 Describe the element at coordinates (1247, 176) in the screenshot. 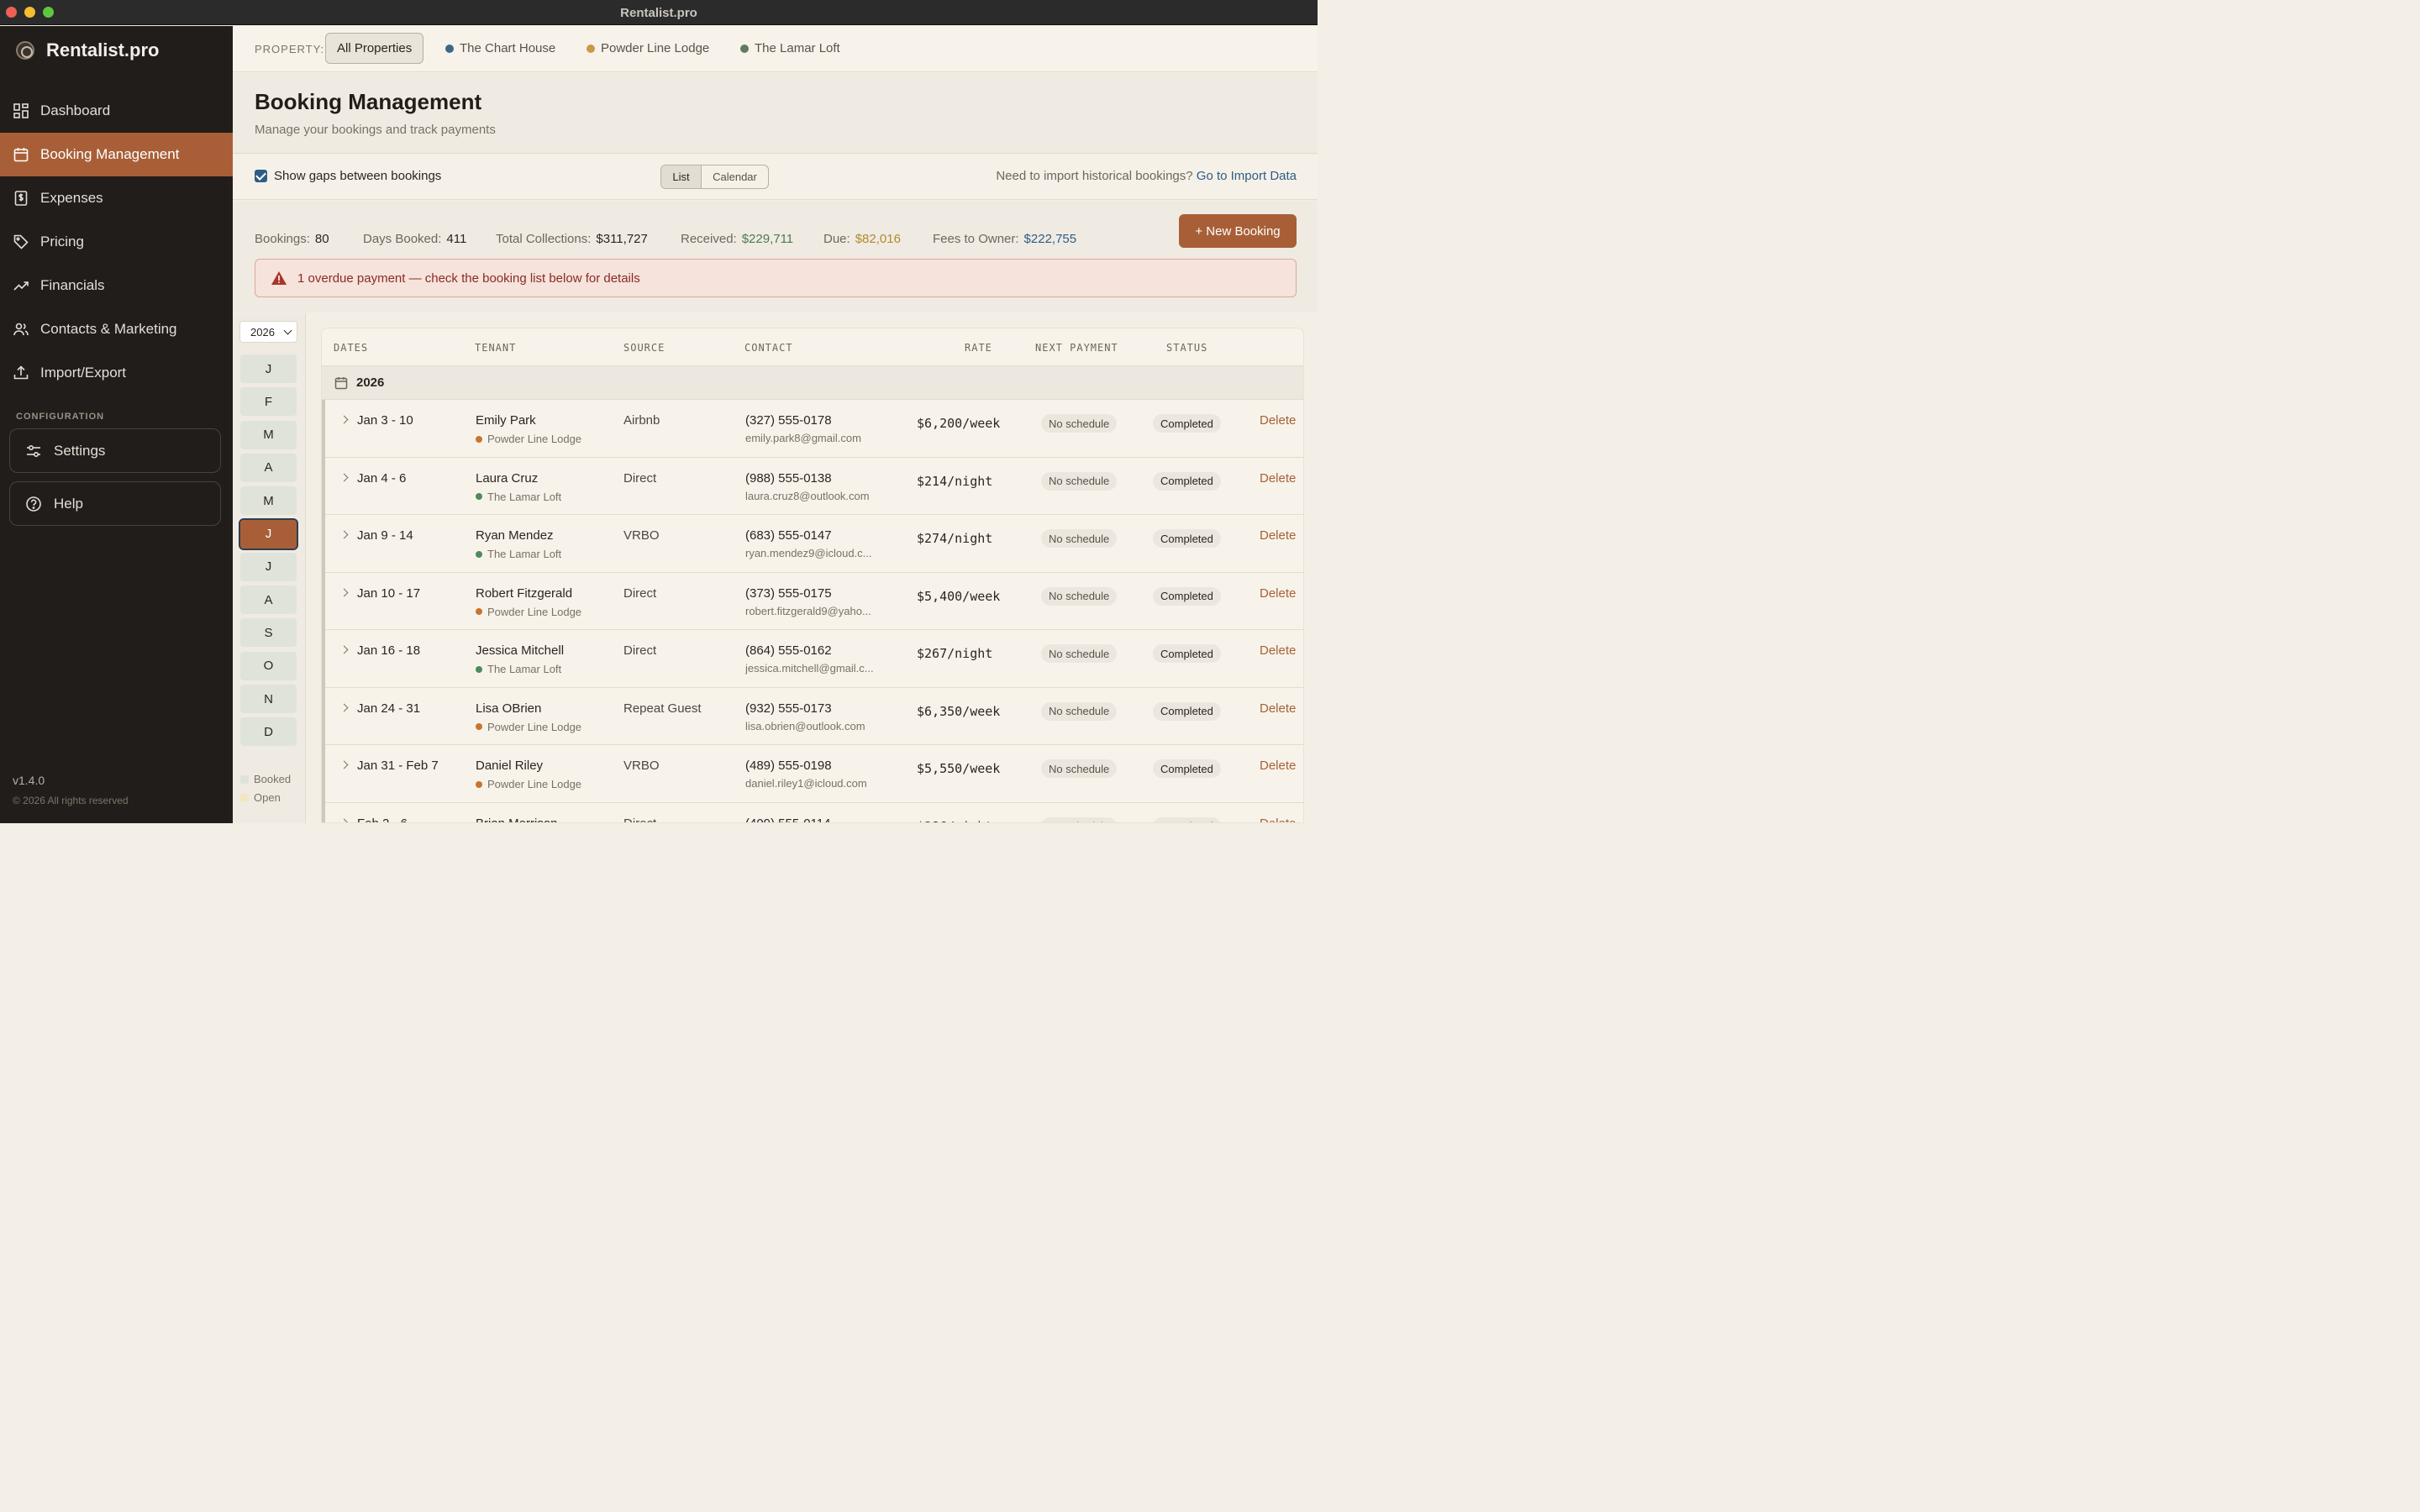

I see `import-data-link: Go to Import Data` at that location.